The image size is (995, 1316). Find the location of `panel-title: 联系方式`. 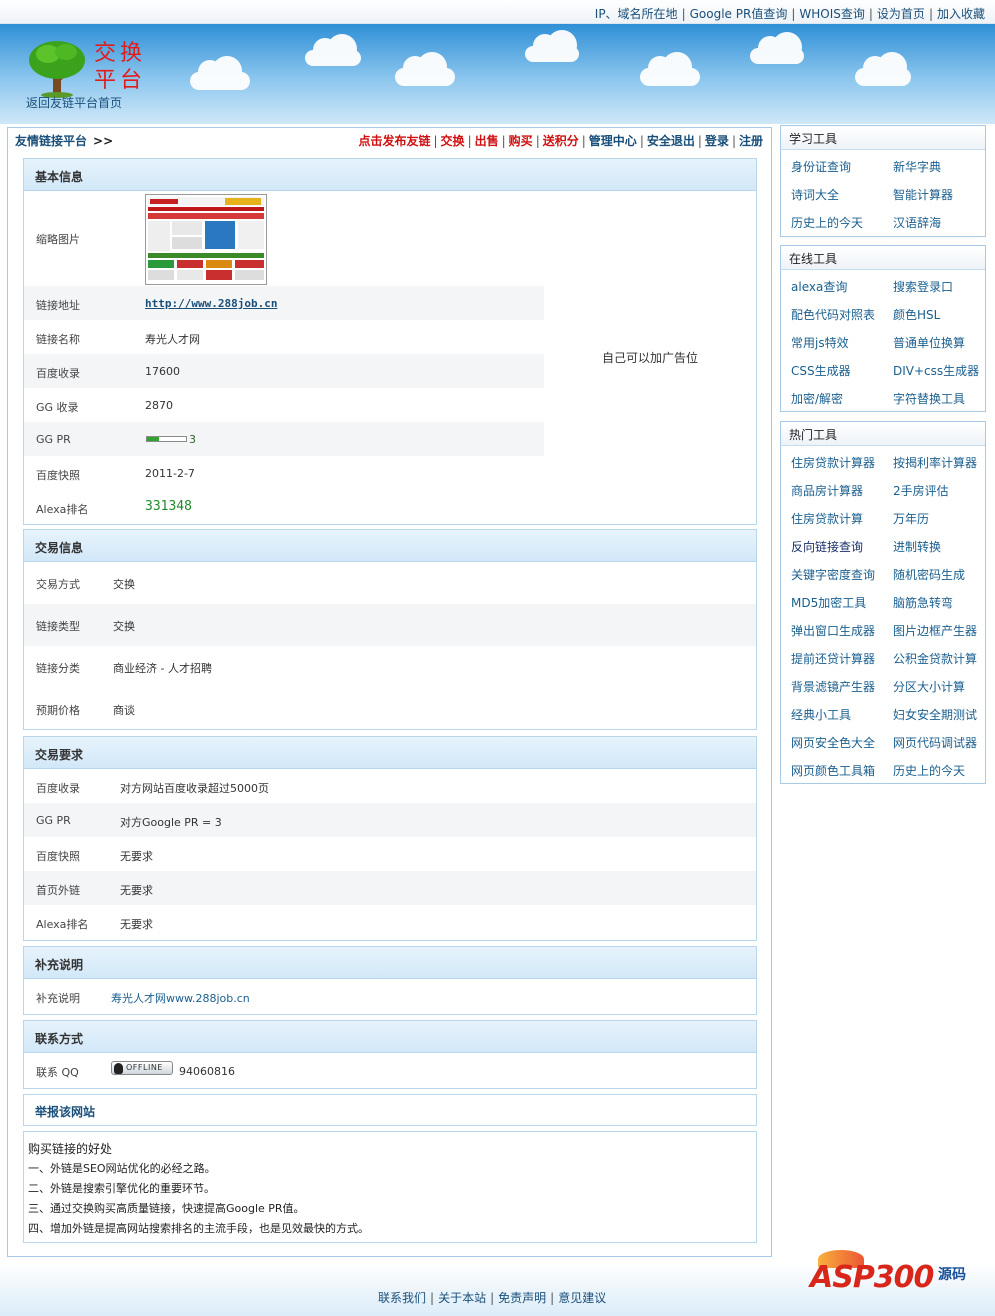

panel-title: 联系方式 is located at coordinates (390, 1037).